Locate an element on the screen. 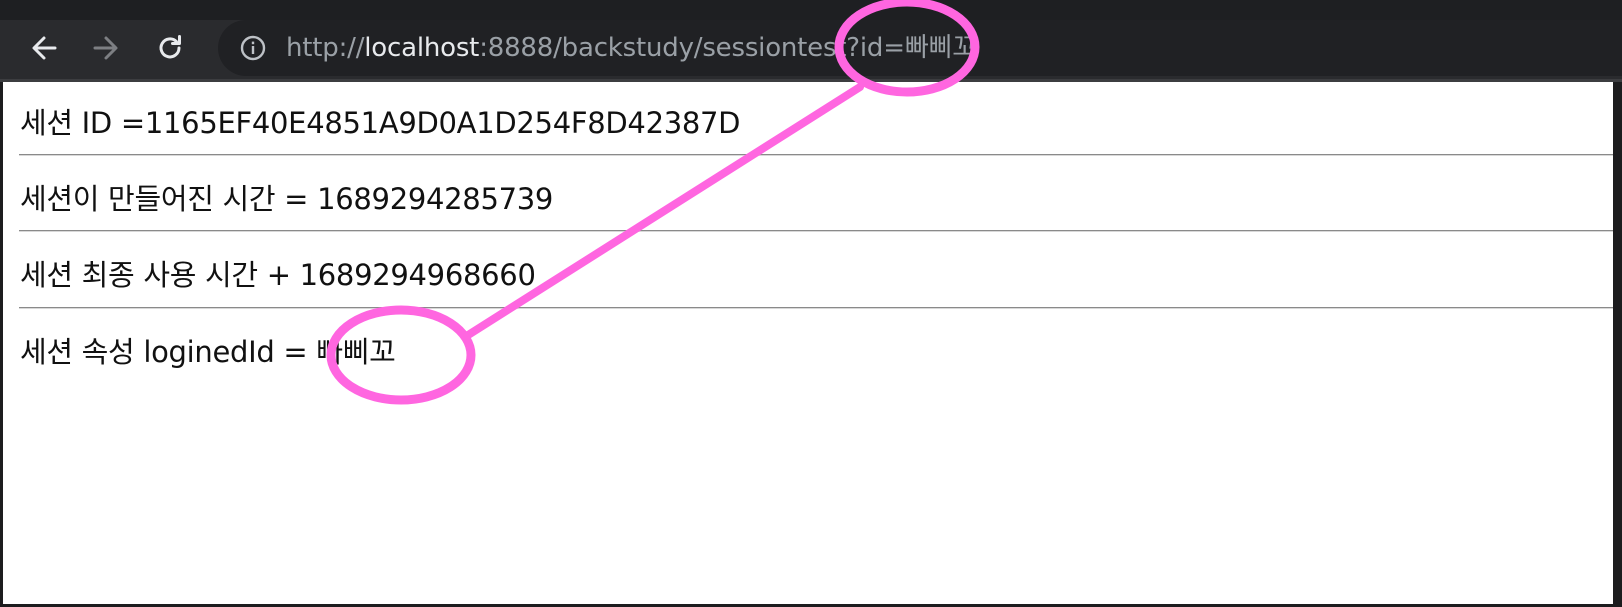 This screenshot has width=1622, height=607. forward-button is located at coordinates (106, 48).